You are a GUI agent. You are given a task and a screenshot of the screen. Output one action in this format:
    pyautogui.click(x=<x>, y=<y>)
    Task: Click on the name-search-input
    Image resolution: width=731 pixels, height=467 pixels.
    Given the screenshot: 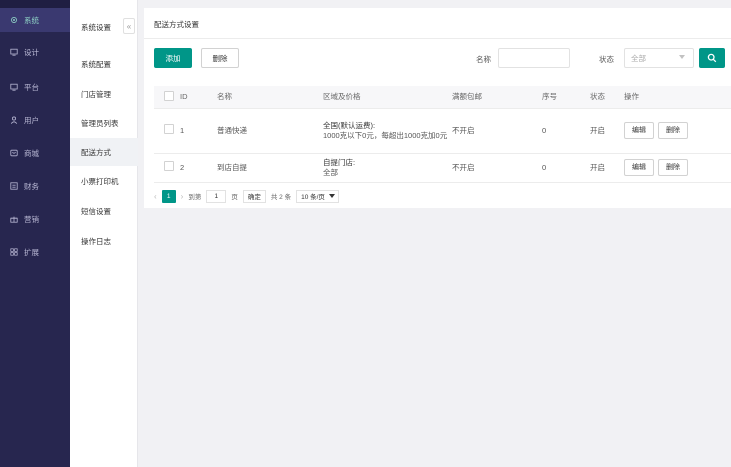 What is the action you would take?
    pyautogui.click(x=534, y=58)
    